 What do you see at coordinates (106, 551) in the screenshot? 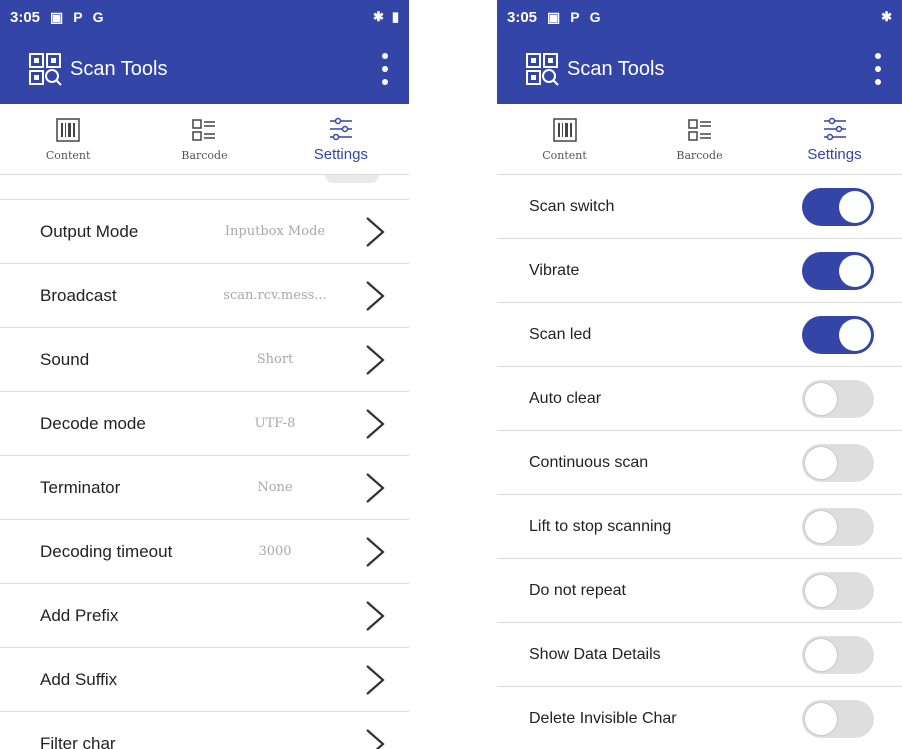
I see `setting-label: Decoding timeout` at bounding box center [106, 551].